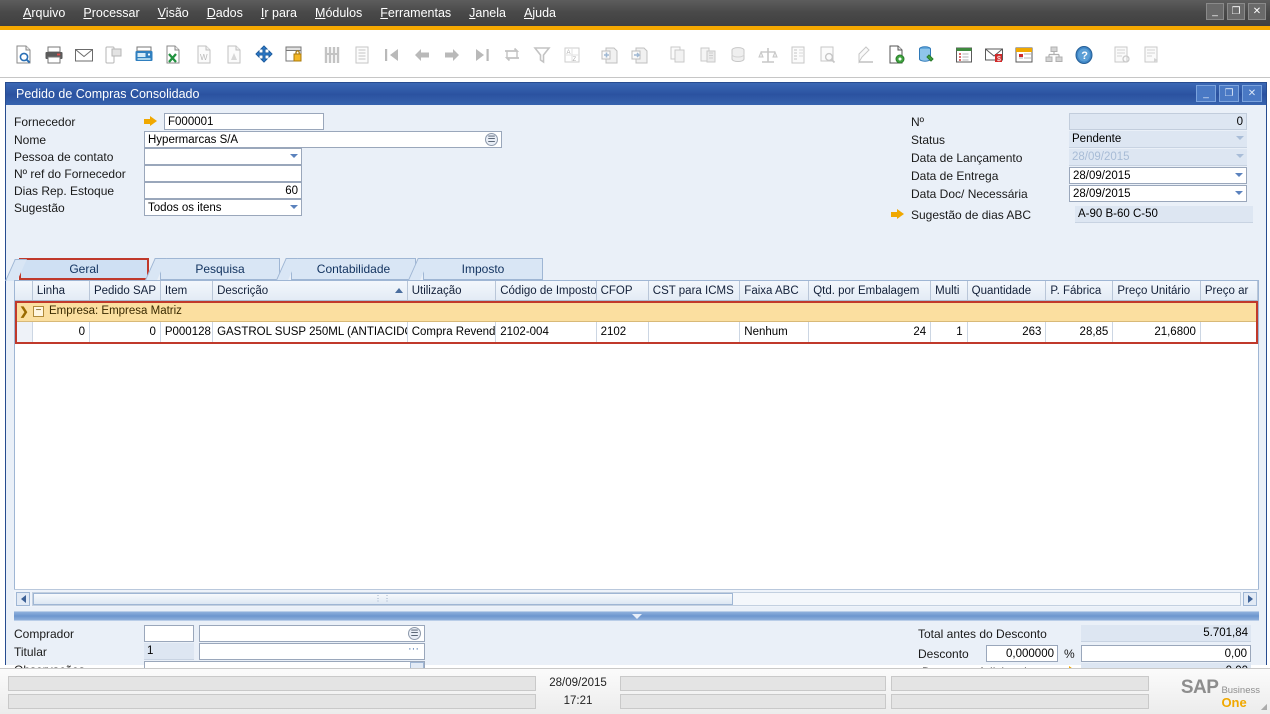 This screenshot has height=714, width=1270. I want to click on sugestao-select: Todos os itens, so click(223, 207).